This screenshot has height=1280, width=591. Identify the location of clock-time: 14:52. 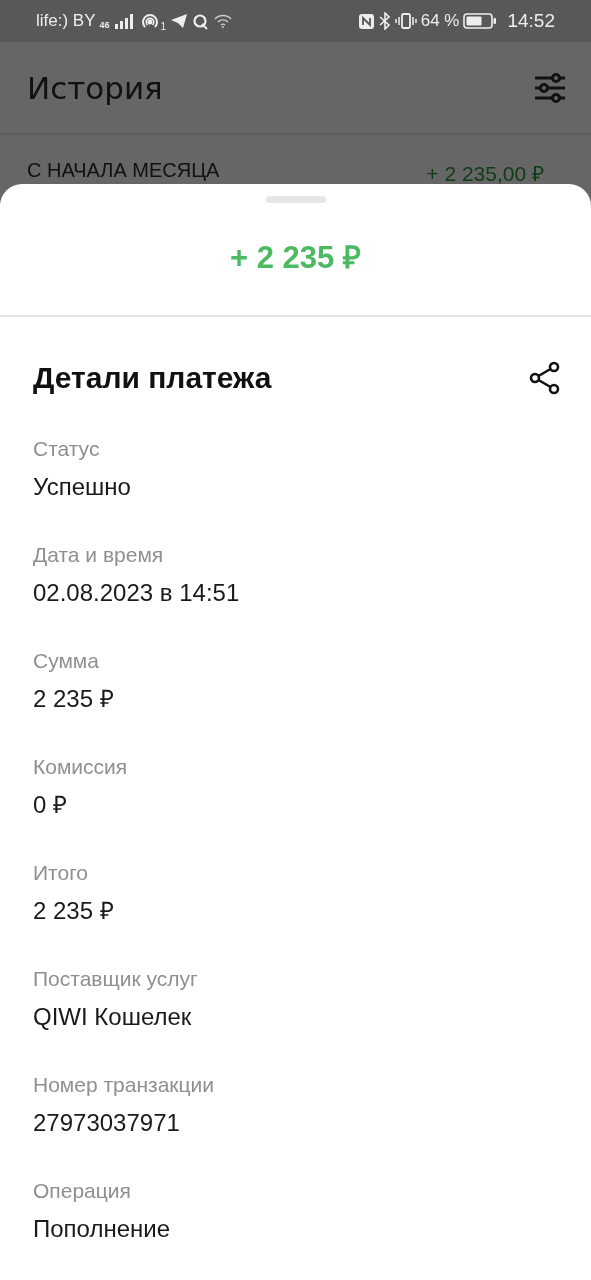
(531, 21).